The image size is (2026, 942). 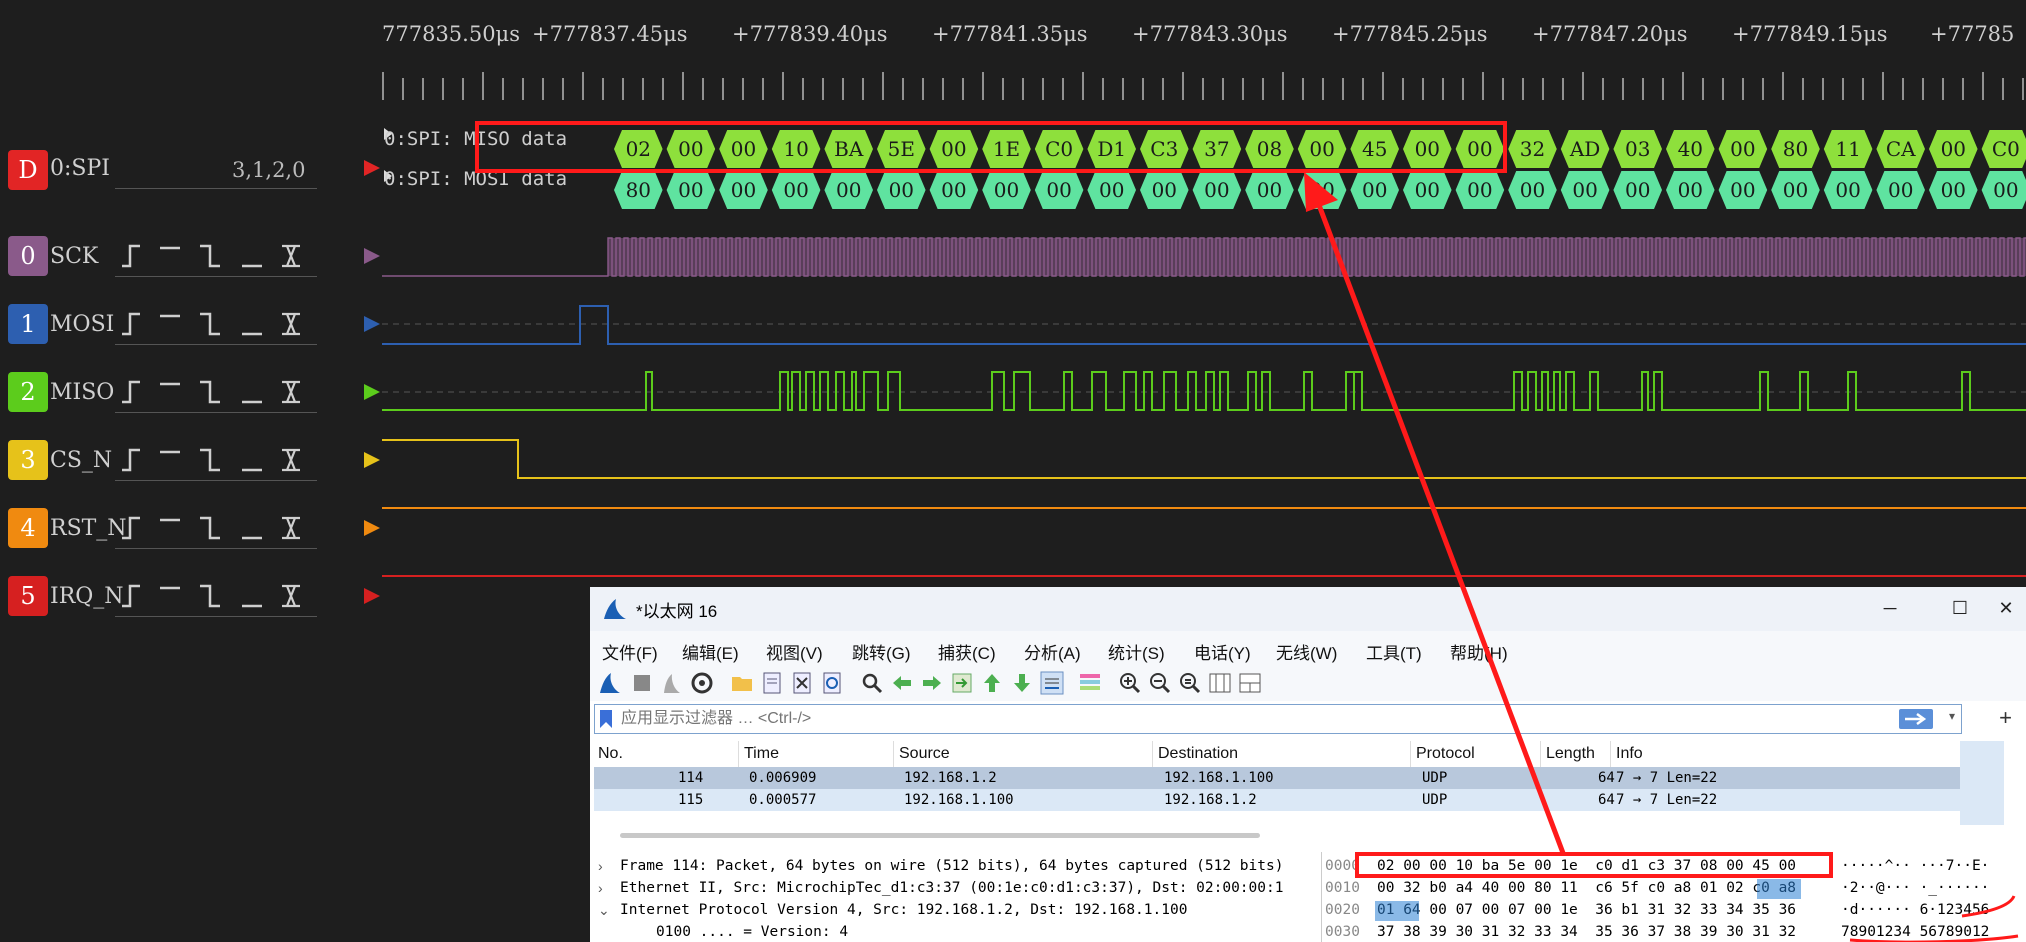 I want to click on menu-item: 文件(F), so click(x=630, y=651).